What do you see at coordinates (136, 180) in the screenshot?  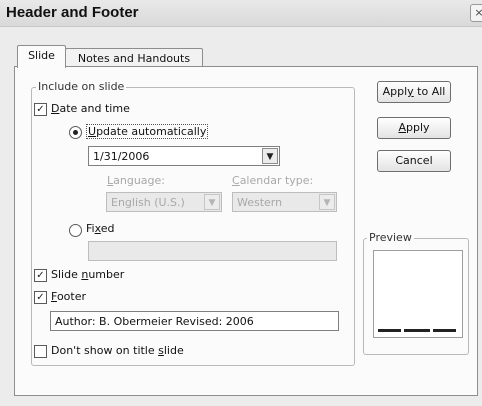 I see `language-label: Language:` at bounding box center [136, 180].